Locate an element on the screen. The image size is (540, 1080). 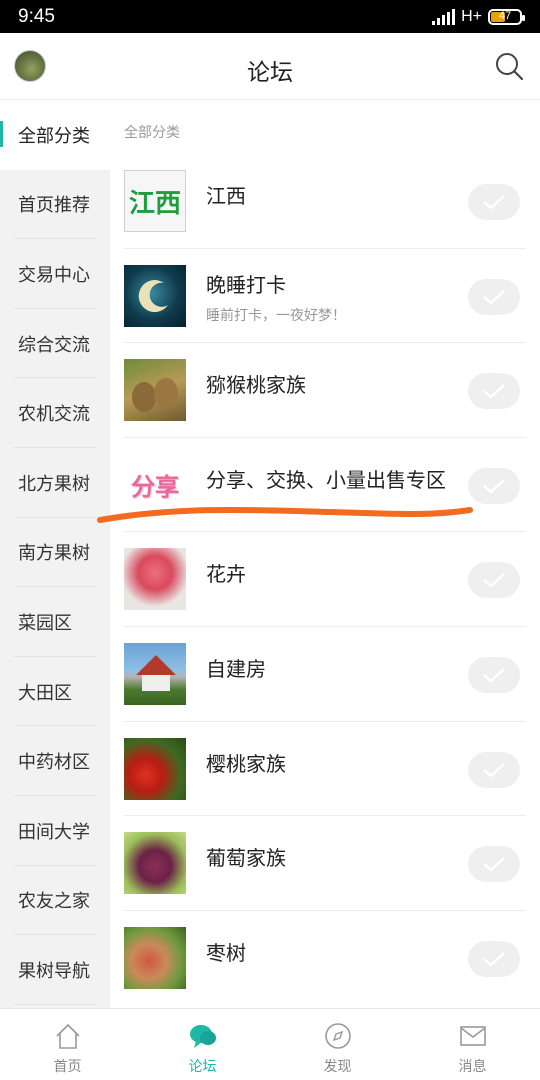
network-type: H+ is located at coordinates (471, 16).